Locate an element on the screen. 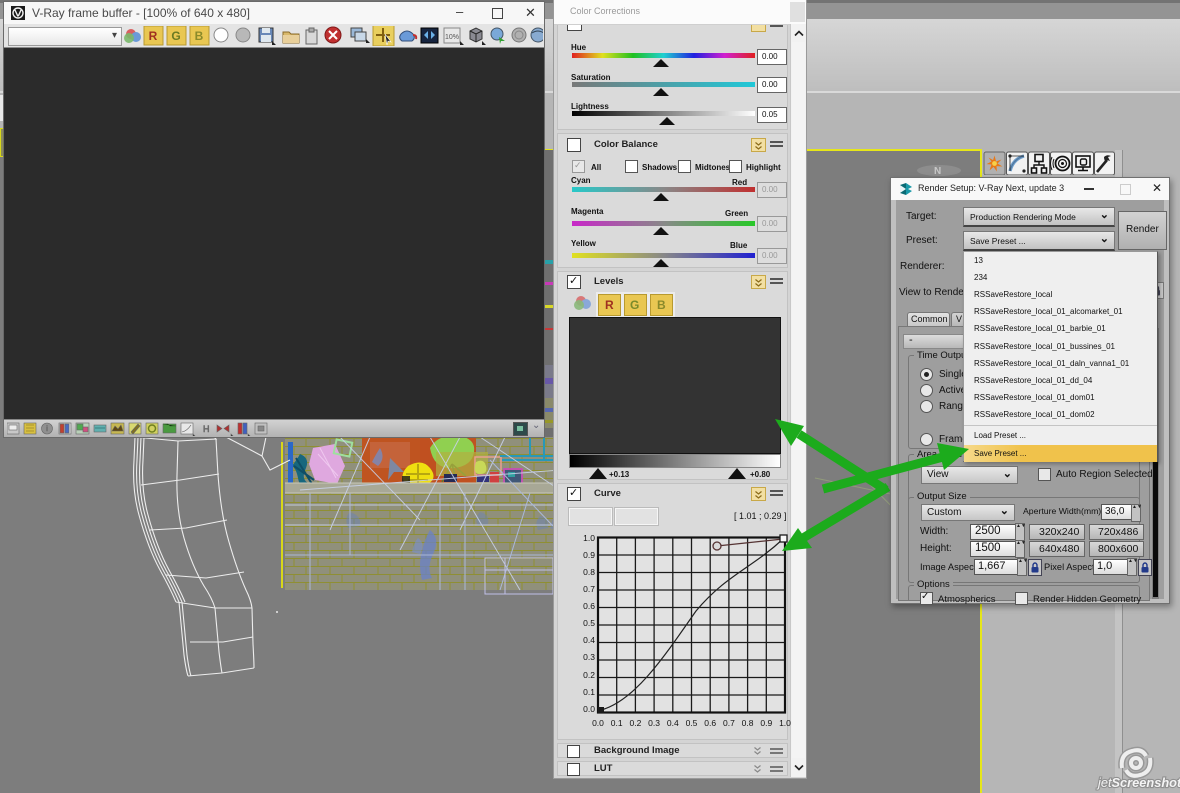 The width and height of the screenshot is (1180, 793). svg-text: R is located at coordinates (153, 36).